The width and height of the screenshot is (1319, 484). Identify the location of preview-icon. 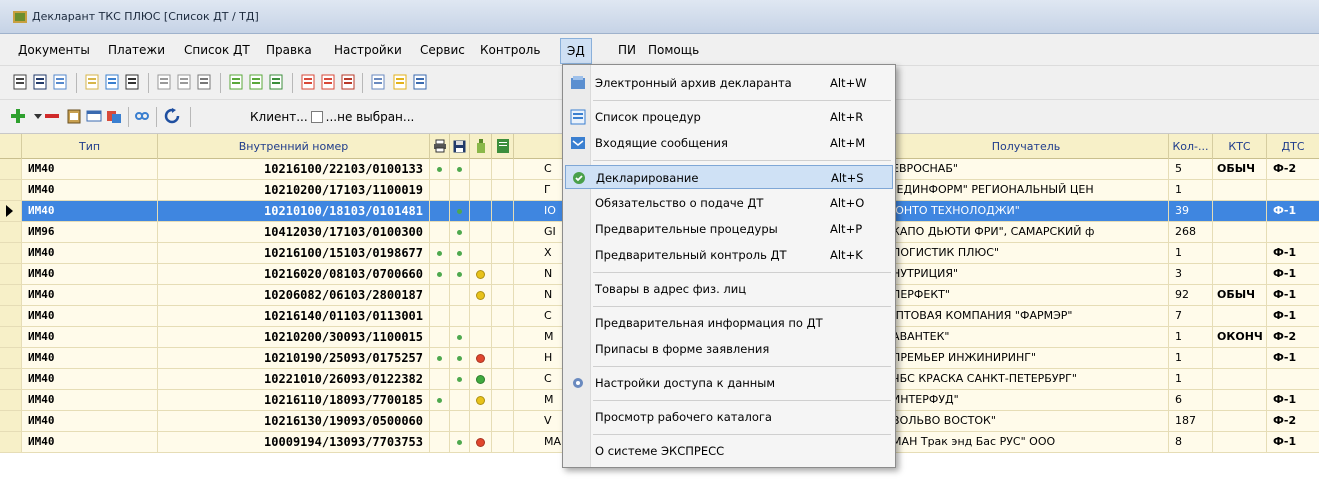
(60, 82).